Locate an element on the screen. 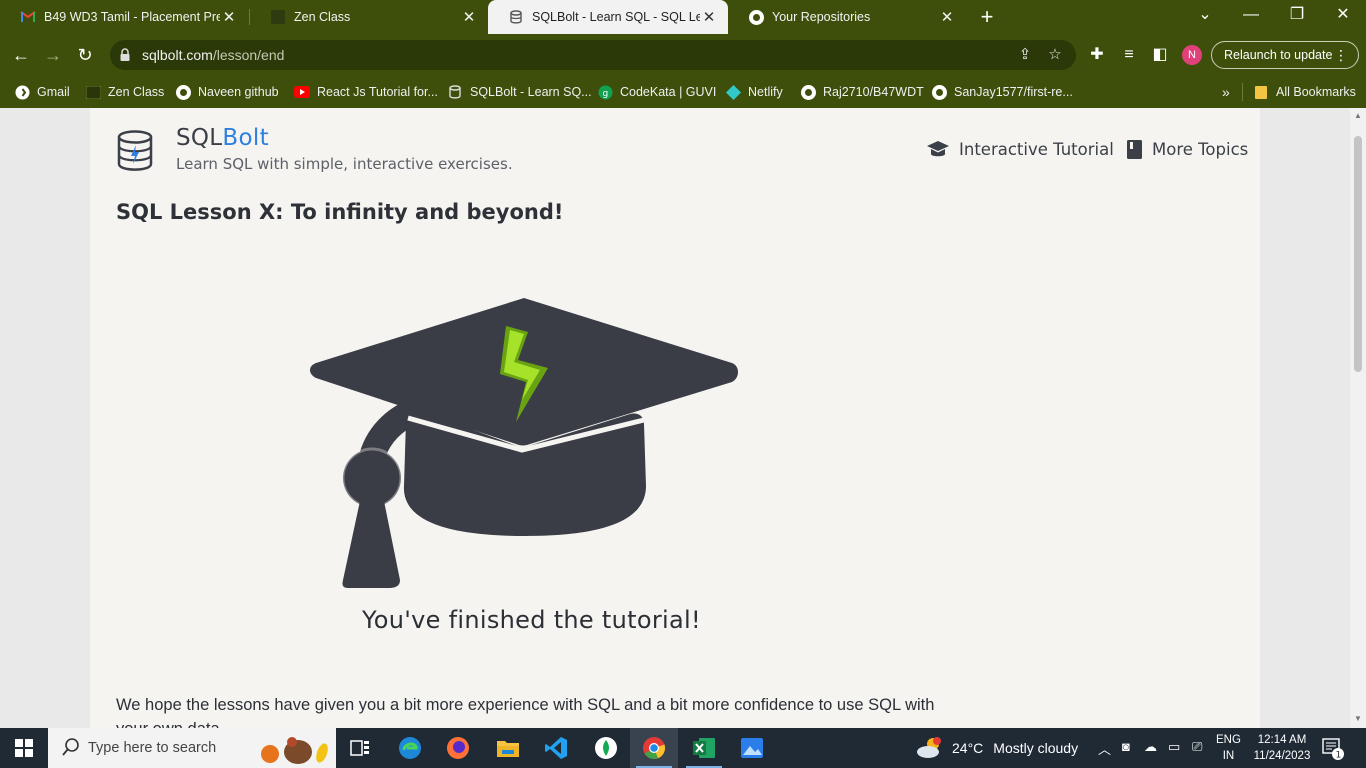 The width and height of the screenshot is (1366, 768). tutorial-finished-heading: You've finished the tutorial! is located at coordinates (531, 620).